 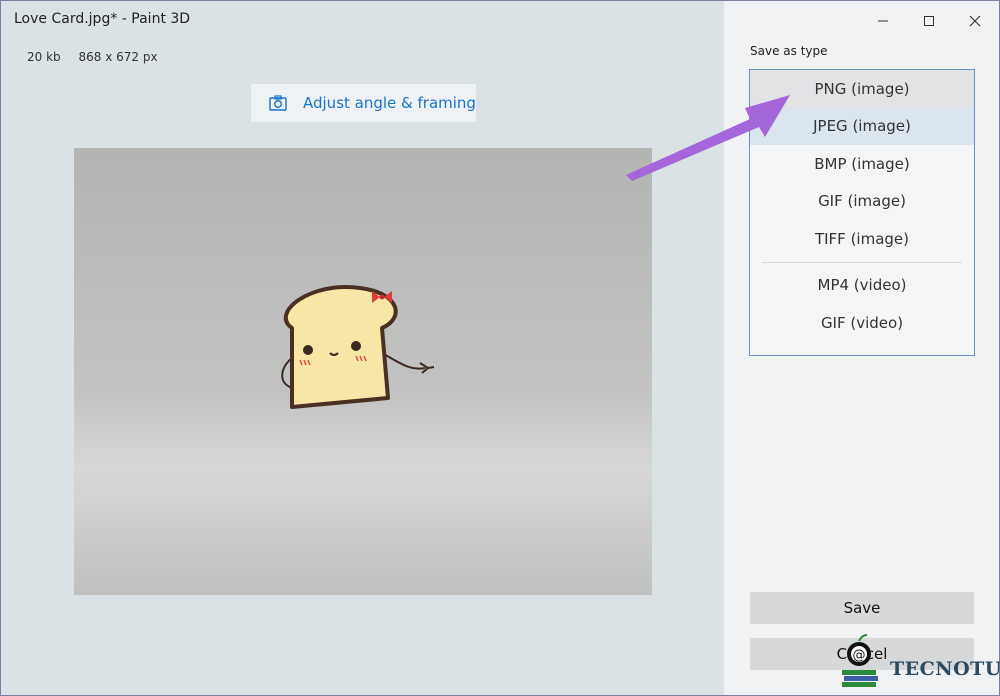 What do you see at coordinates (862, 202) in the screenshot?
I see `option-gif-image: GIF (image)` at bounding box center [862, 202].